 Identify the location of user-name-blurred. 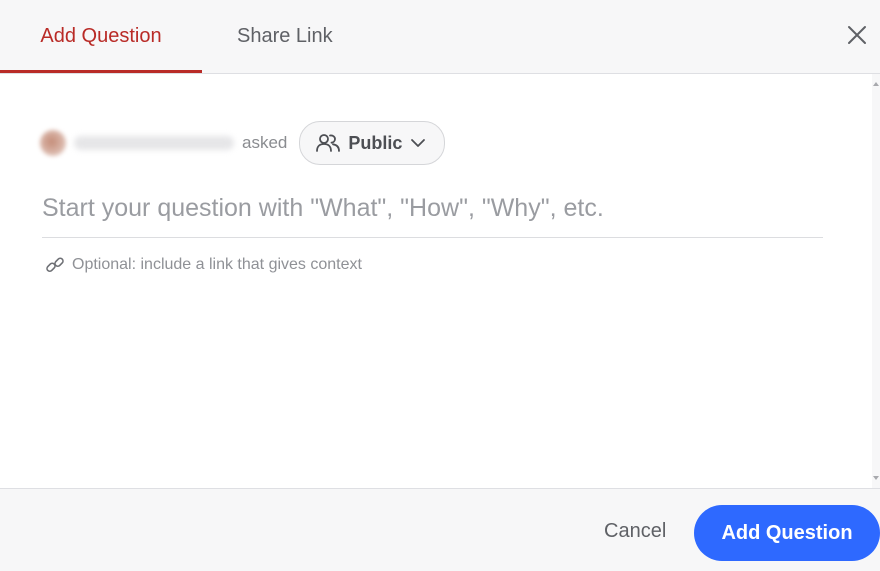
(154, 143).